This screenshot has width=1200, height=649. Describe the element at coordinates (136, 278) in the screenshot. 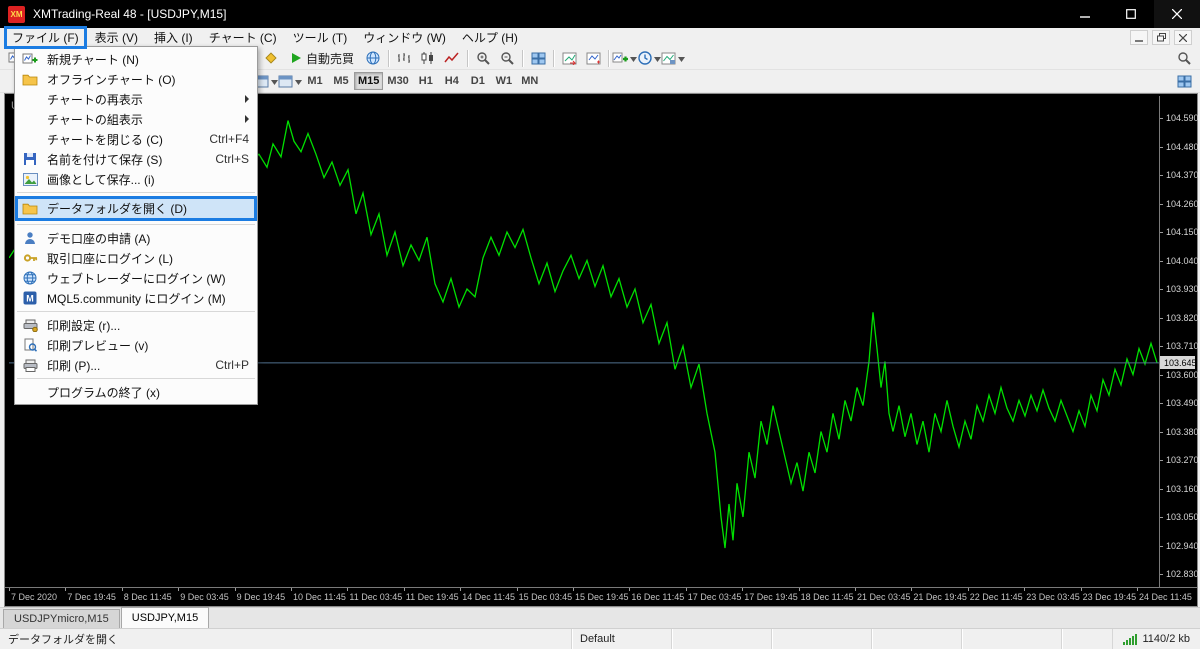

I see `file-menu-item-10: ウェブトレーダーにログイン (W)` at that location.